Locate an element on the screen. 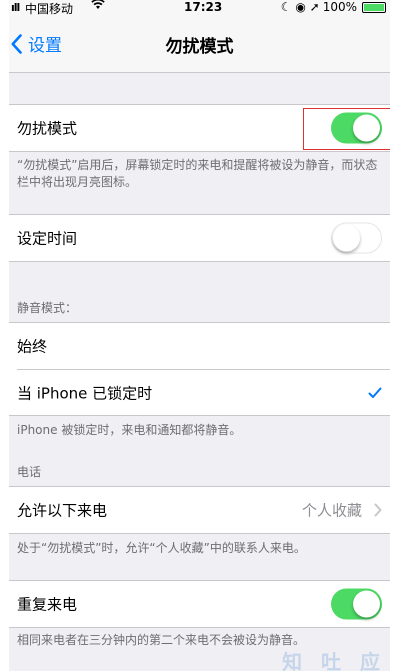  wifi-icon is located at coordinates (98, 6).